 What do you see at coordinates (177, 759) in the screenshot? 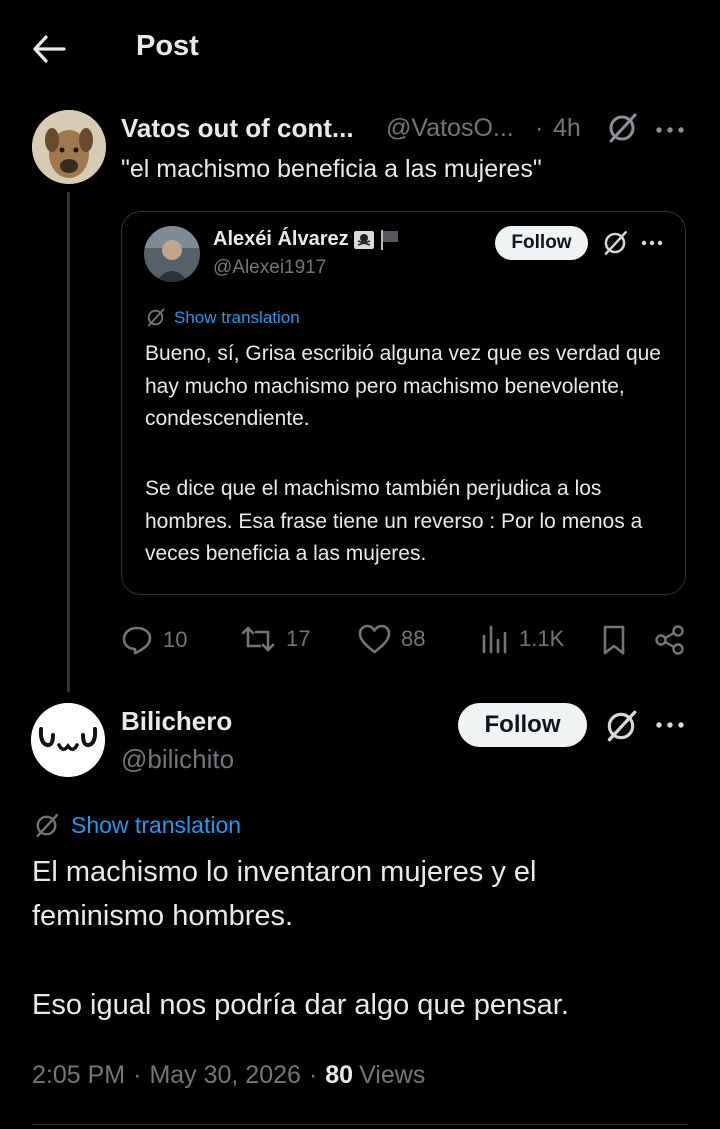
I see `tweet-handle: @bilichito` at bounding box center [177, 759].